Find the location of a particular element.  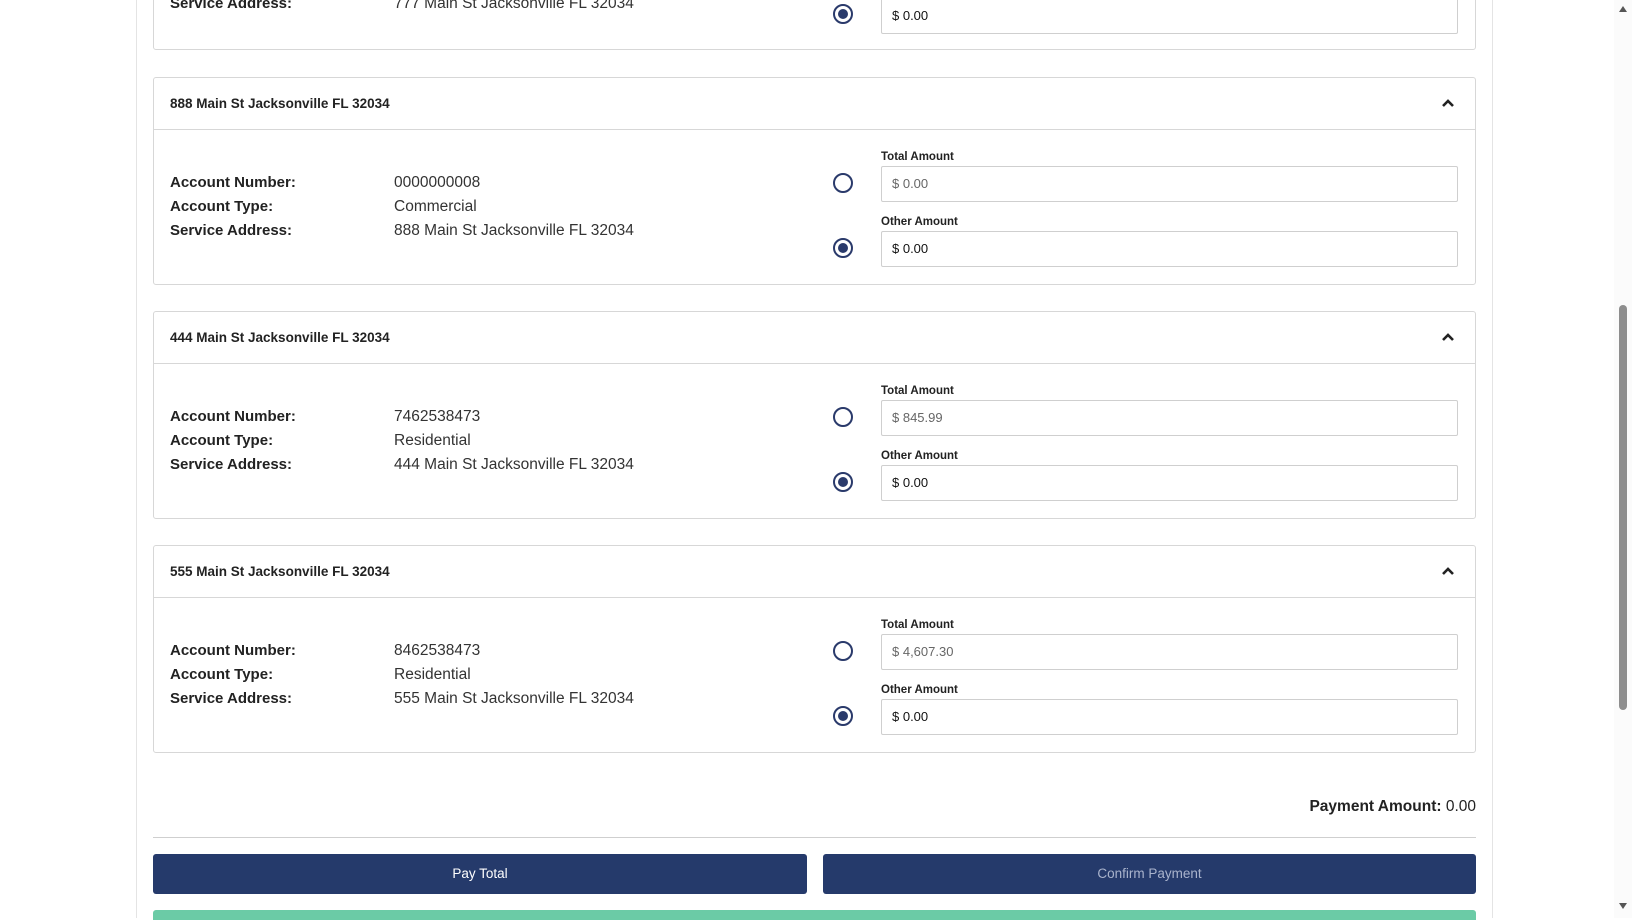

account-number-value: 8462538473 is located at coordinates (437, 650).